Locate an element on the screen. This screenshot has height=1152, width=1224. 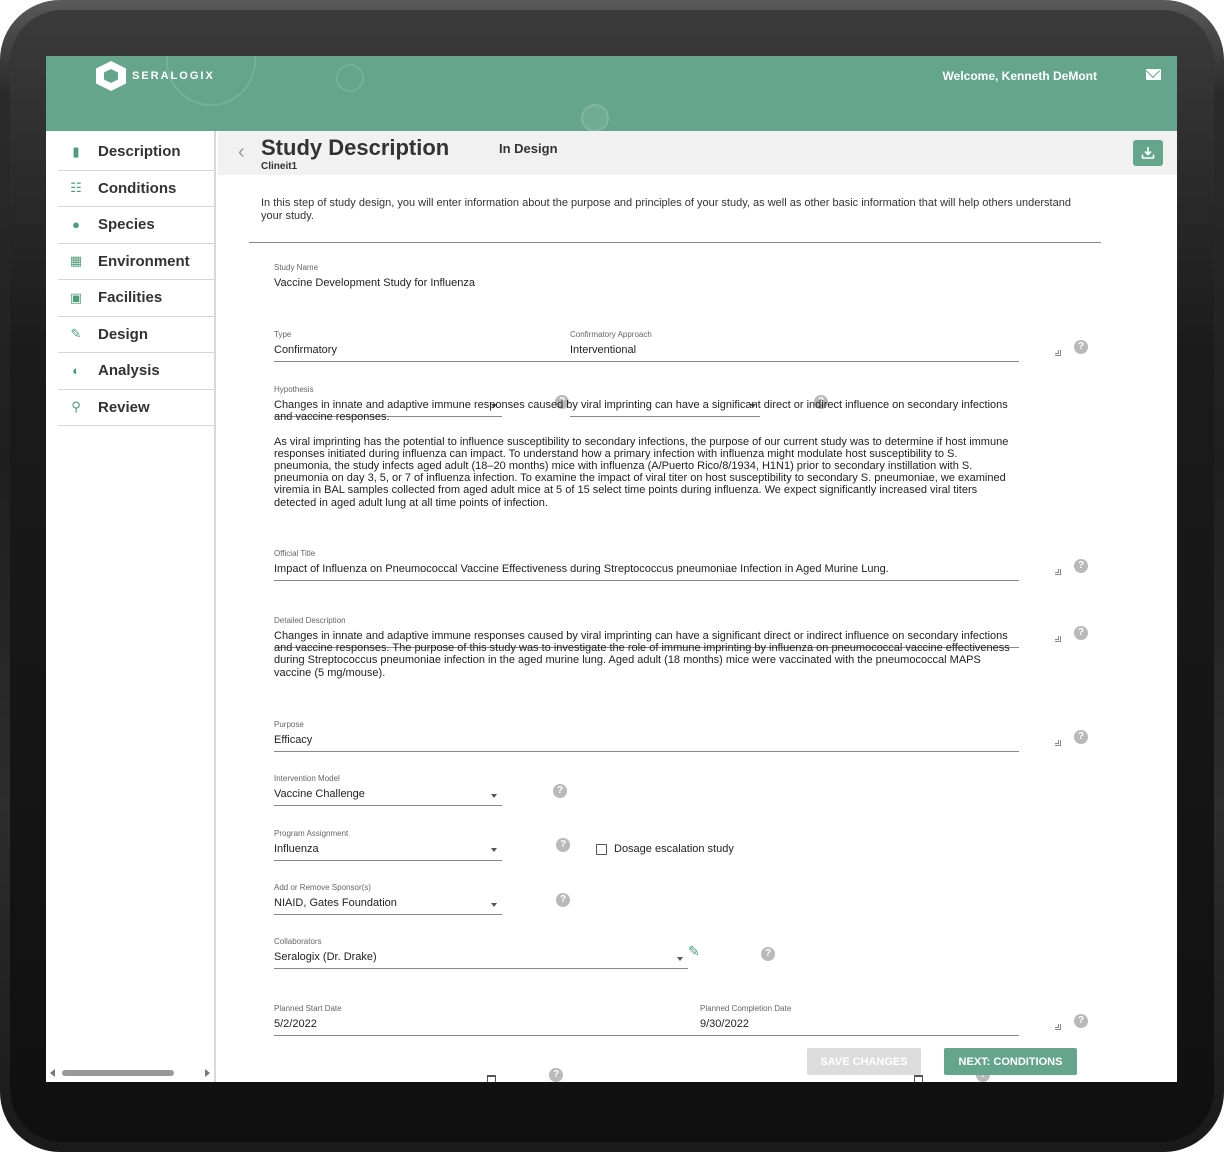
completion-date-field: Planned Completion Date 9/30/2022 is located at coordinates (812, 1017).